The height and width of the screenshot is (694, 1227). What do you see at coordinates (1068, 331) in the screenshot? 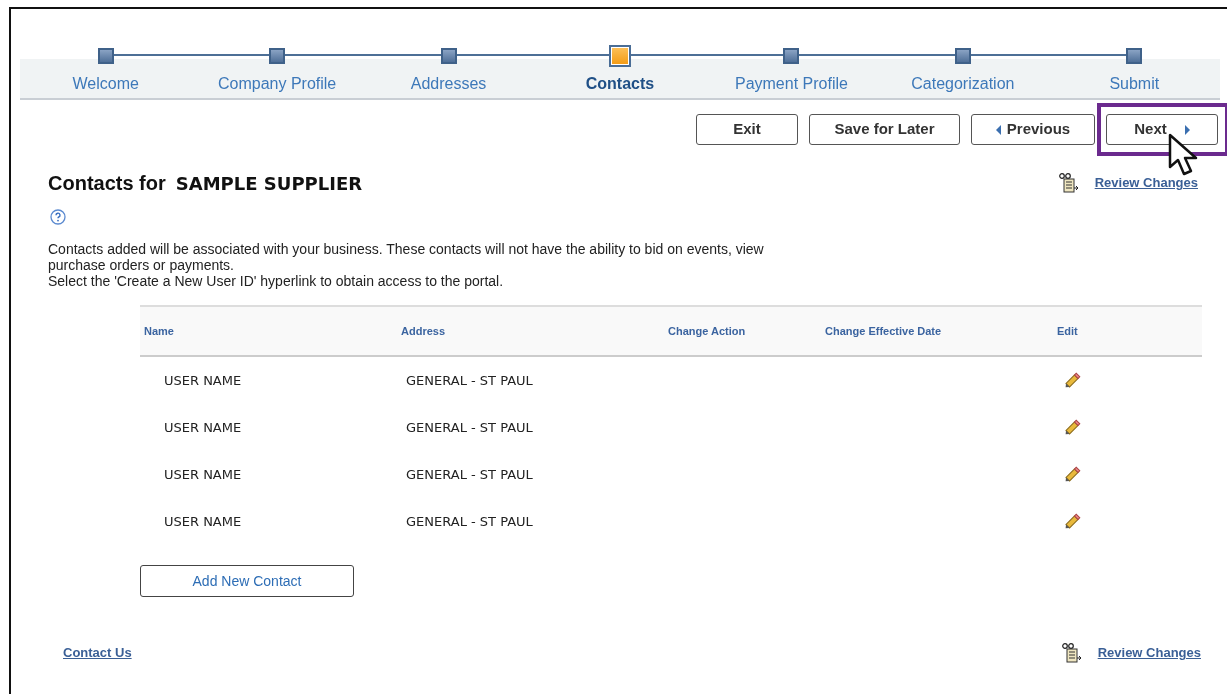
I see `column-header: Edit` at bounding box center [1068, 331].